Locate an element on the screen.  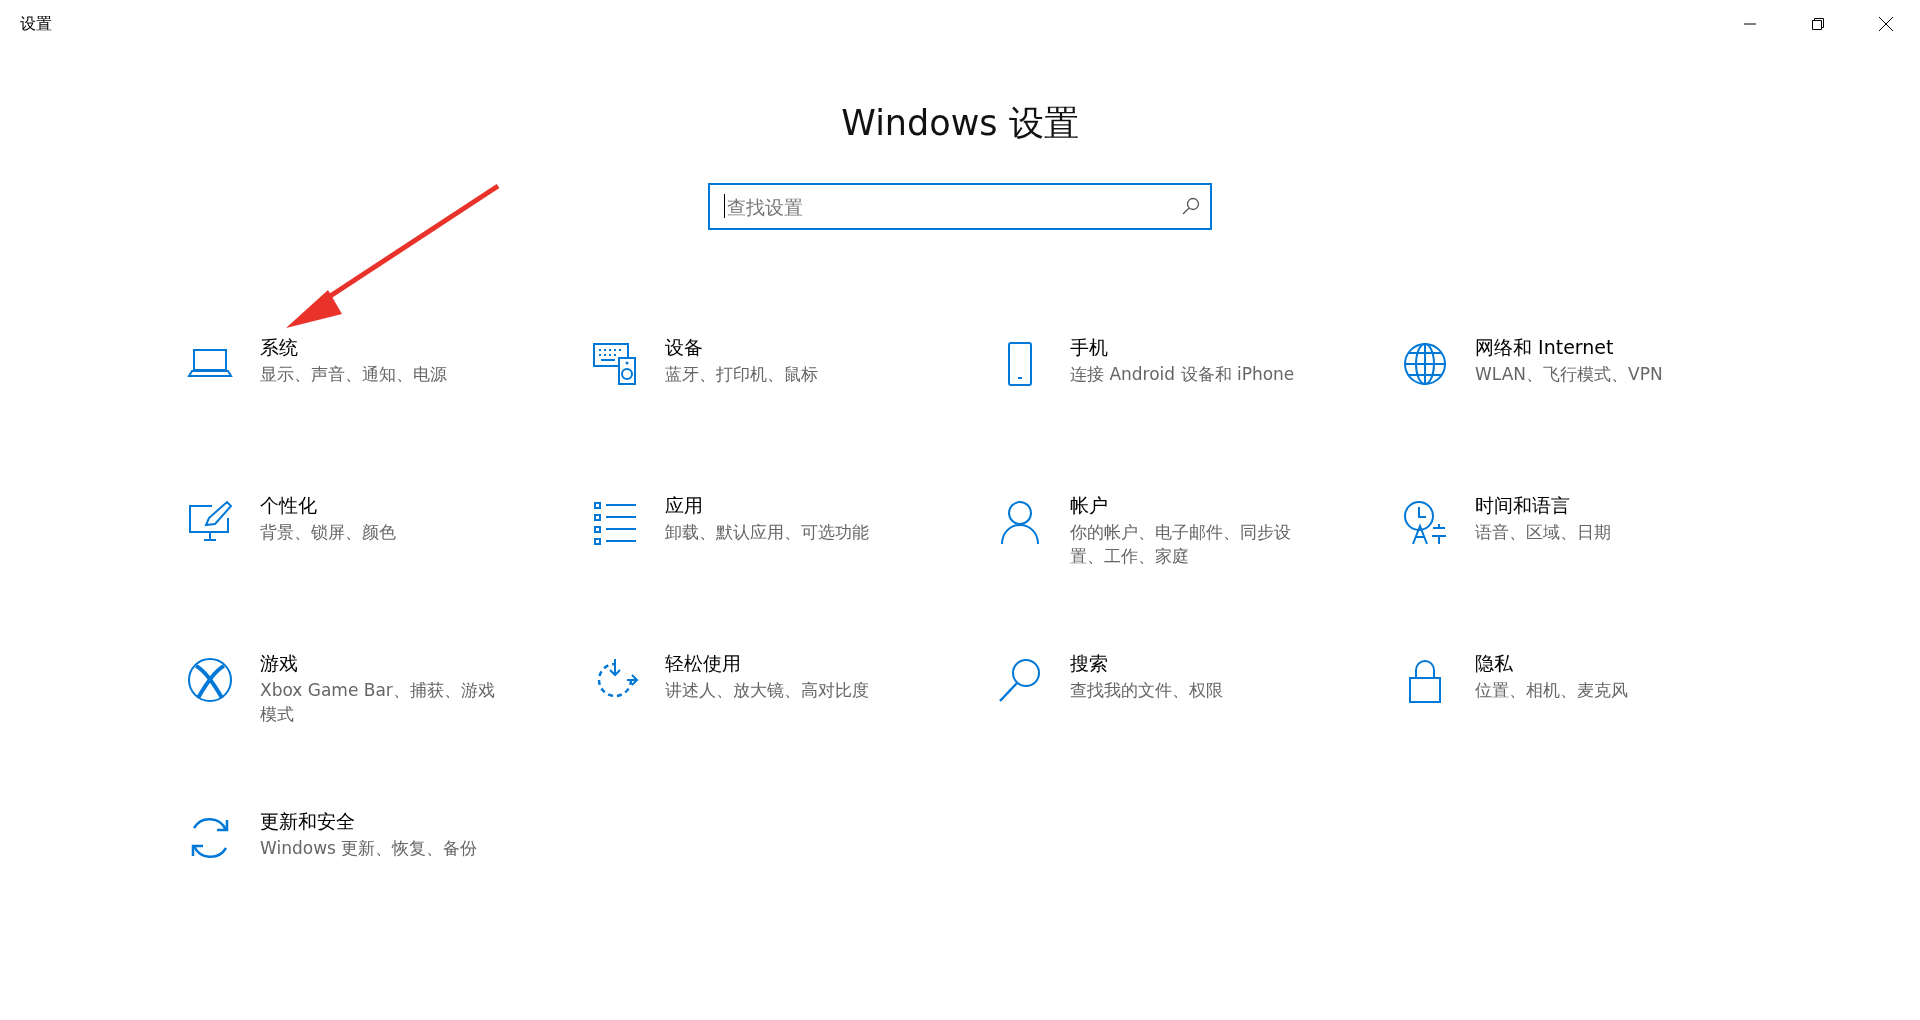
page-heading: Windows 设置 is located at coordinates (960, 123).